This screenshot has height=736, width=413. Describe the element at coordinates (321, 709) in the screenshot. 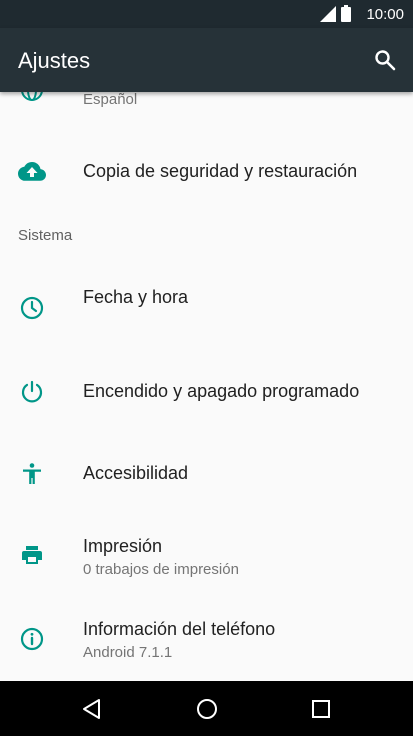

I see `recents-icon` at that location.